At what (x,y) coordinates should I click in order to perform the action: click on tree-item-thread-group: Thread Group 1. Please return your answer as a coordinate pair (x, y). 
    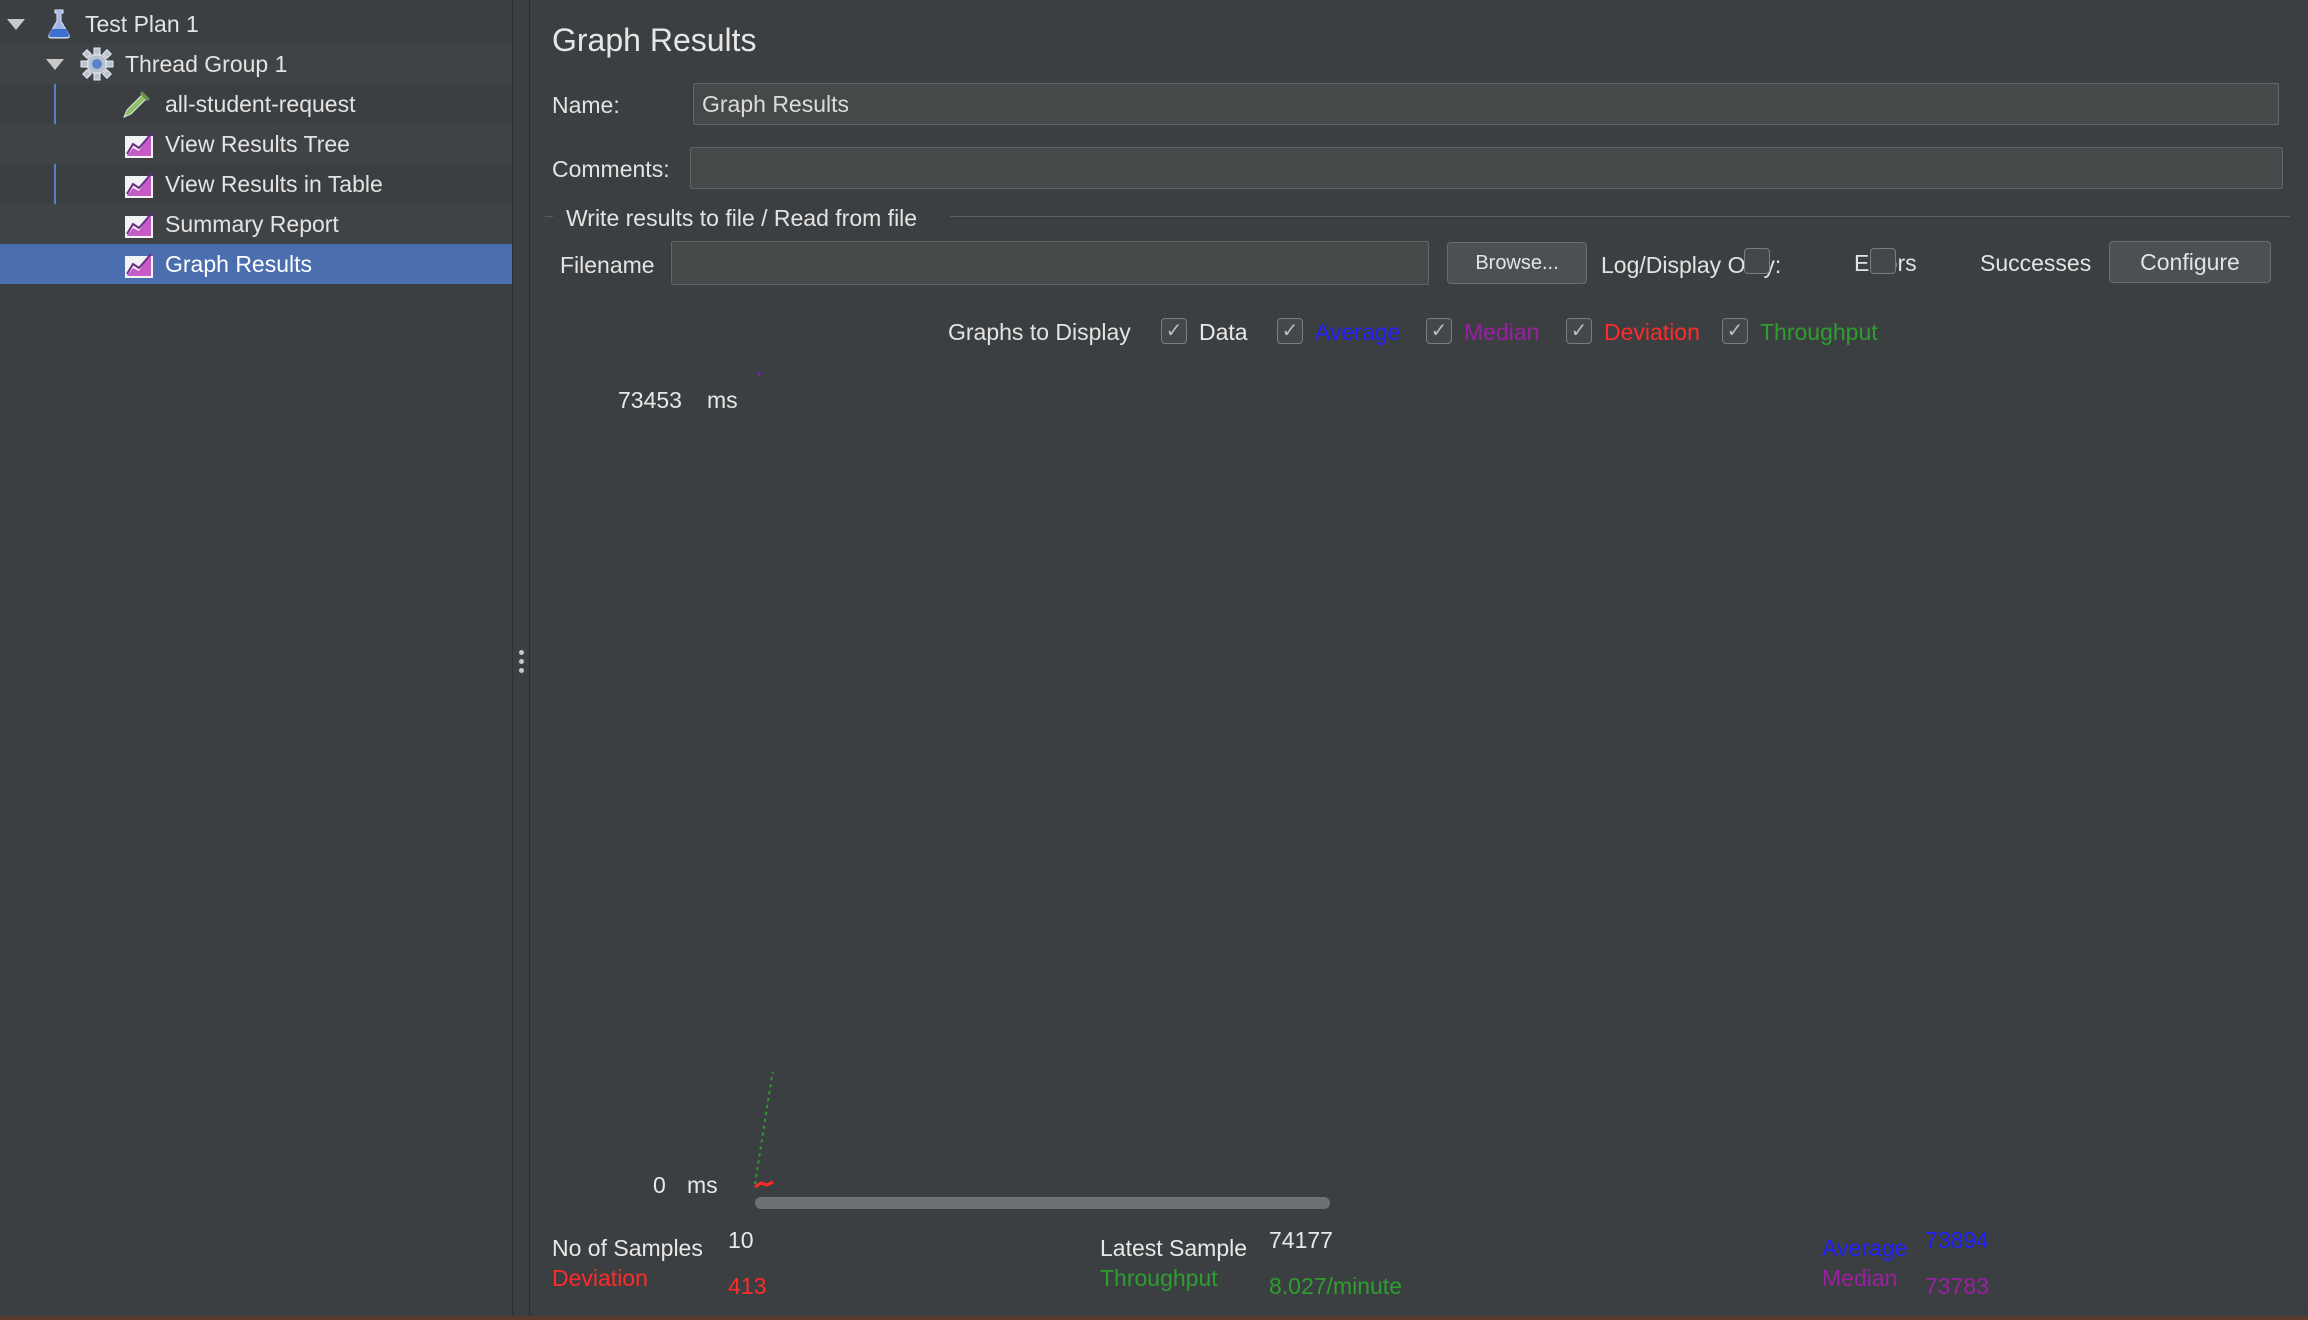
    Looking at the image, I should click on (256, 64).